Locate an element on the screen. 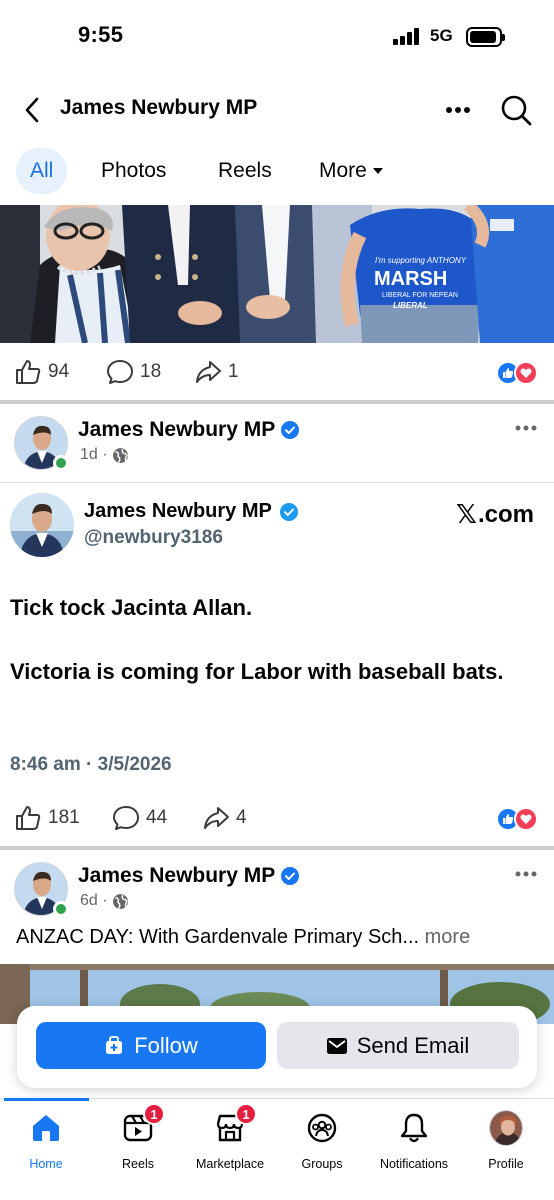 The width and height of the screenshot is (554, 1200). x-logo-icon: 𝕏 is located at coordinates (466, 515).